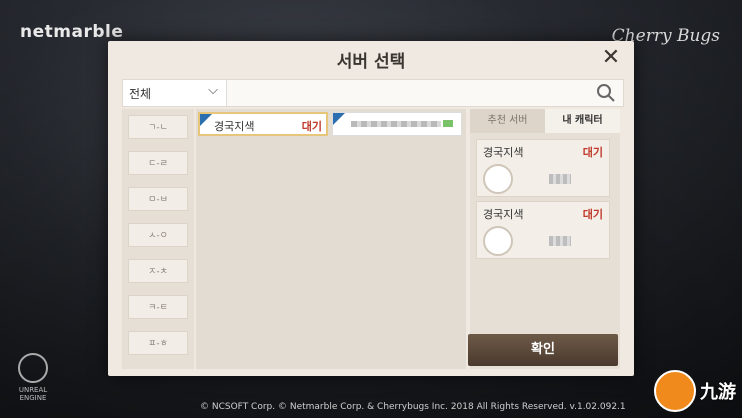  What do you see at coordinates (33, 368) in the screenshot?
I see `unreal-logo-icon` at bounding box center [33, 368].